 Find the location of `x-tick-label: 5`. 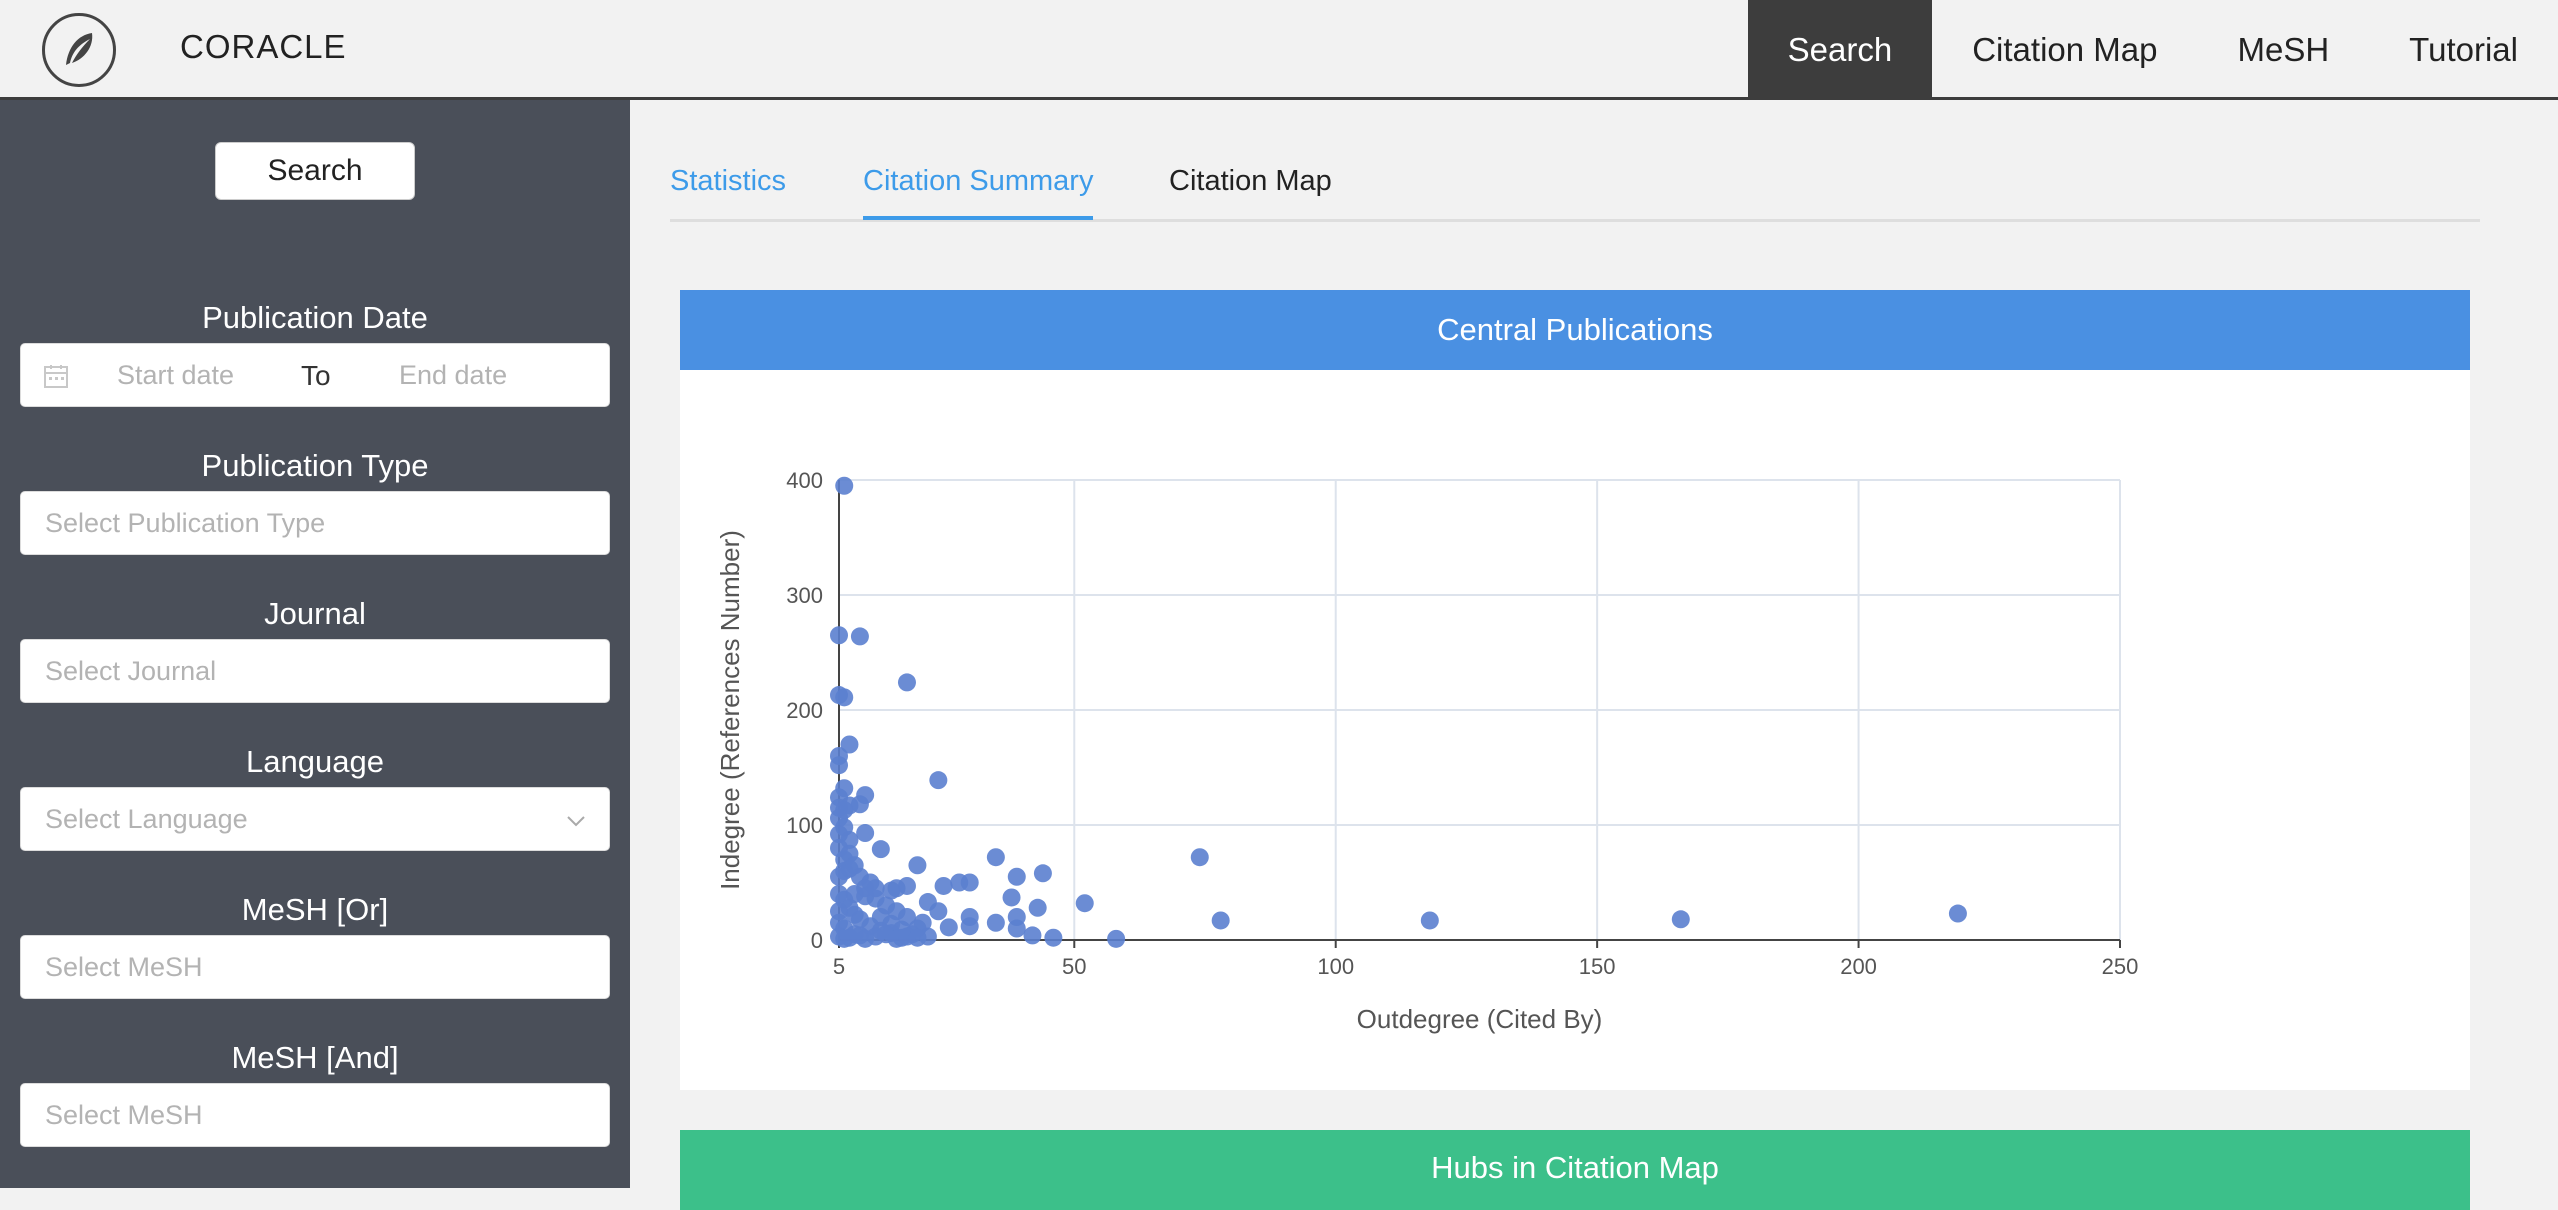

x-tick-label: 5 is located at coordinates (839, 966).